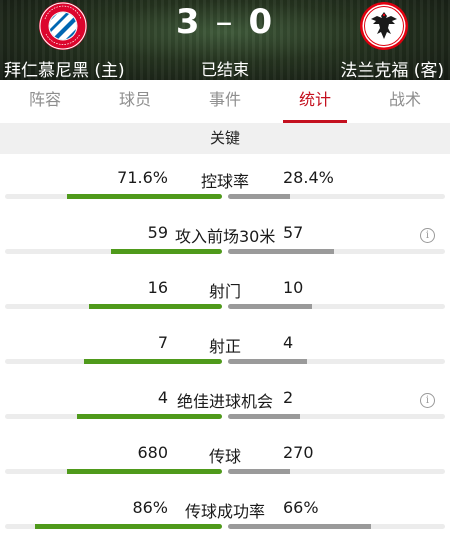 This screenshot has height=543, width=450. I want to click on tab-tactics: 战术, so click(405, 101).